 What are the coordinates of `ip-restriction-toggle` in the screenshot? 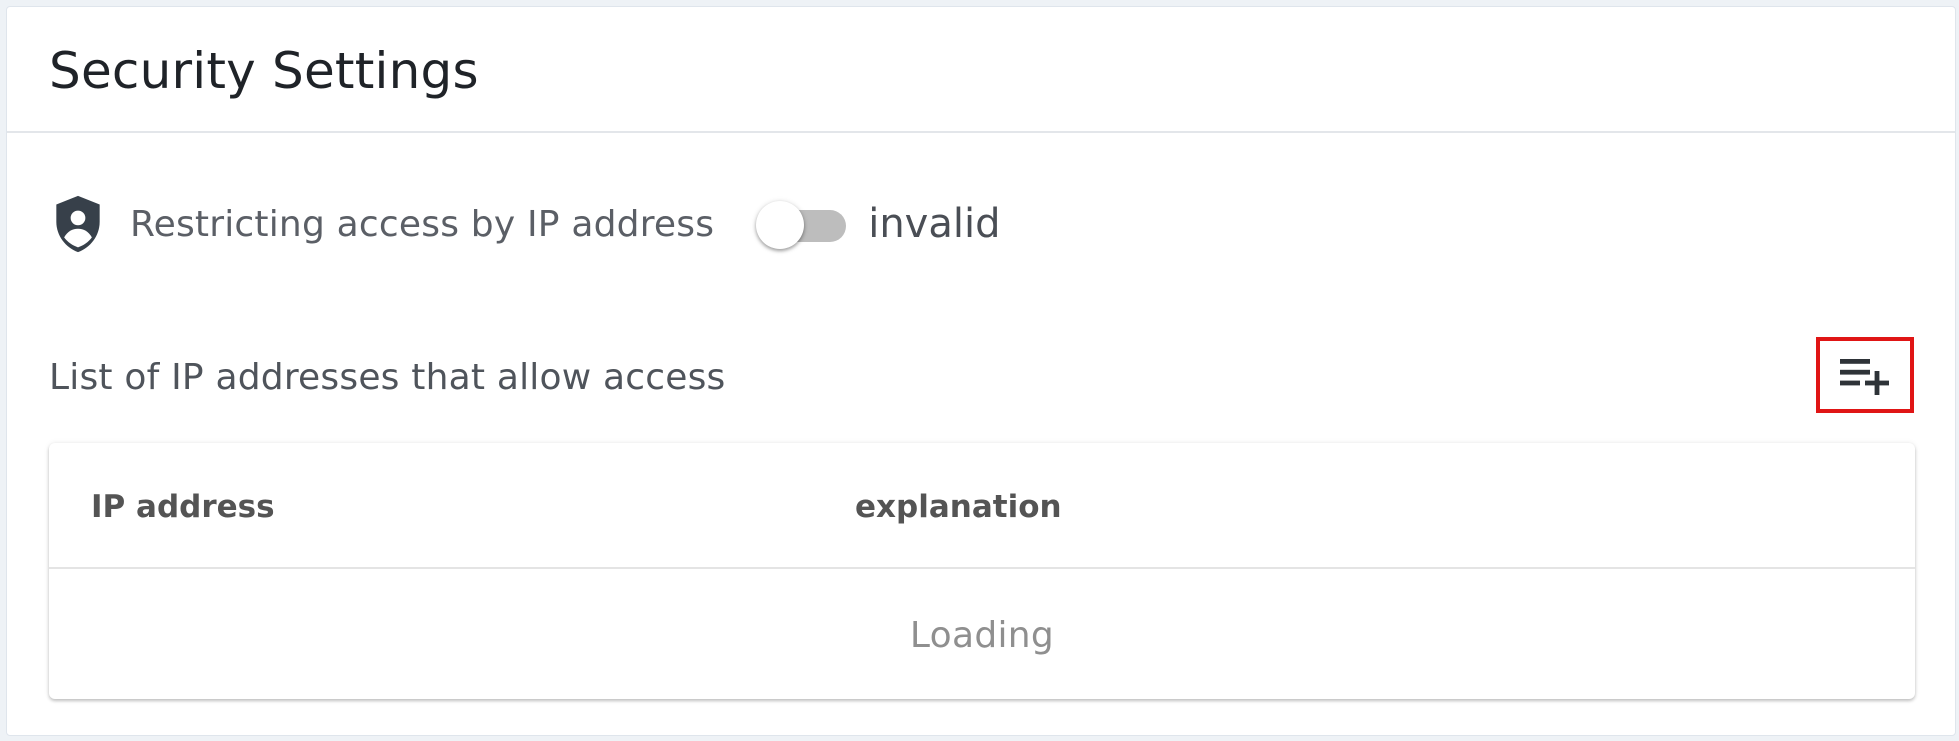 It's located at (802, 224).